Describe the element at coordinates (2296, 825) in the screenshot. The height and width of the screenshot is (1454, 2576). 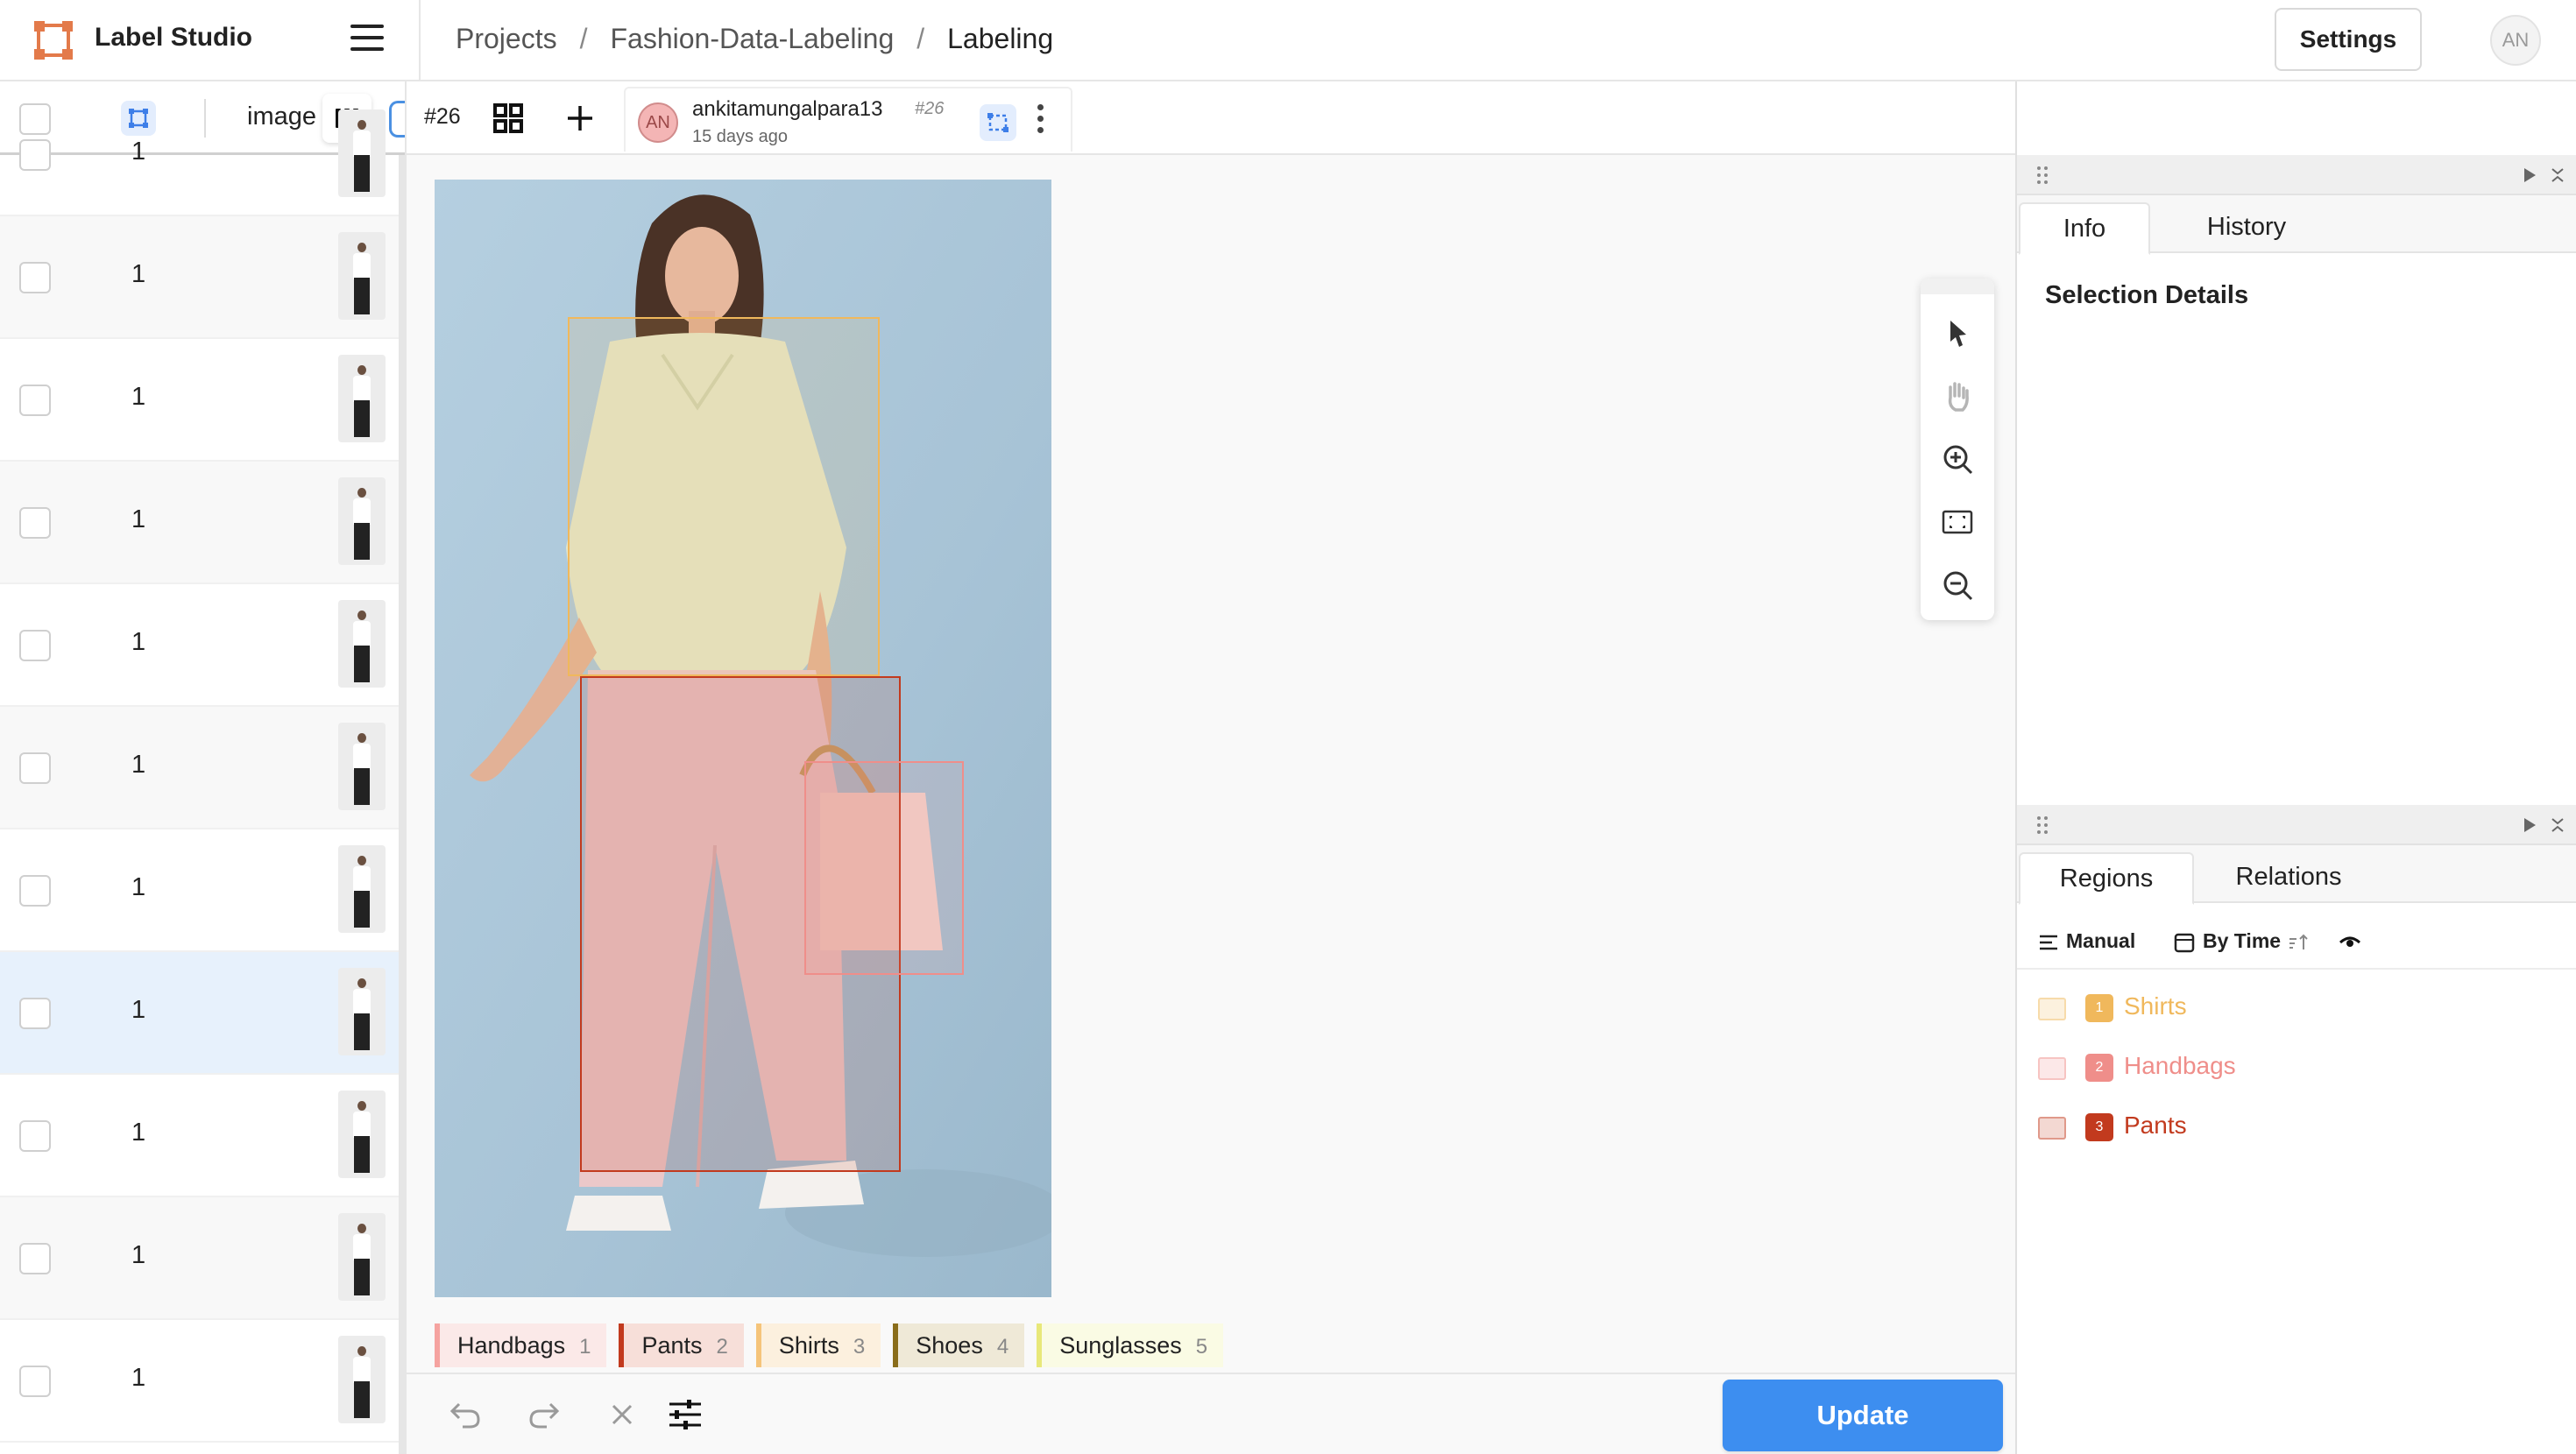
I see `regions-panel-header` at that location.